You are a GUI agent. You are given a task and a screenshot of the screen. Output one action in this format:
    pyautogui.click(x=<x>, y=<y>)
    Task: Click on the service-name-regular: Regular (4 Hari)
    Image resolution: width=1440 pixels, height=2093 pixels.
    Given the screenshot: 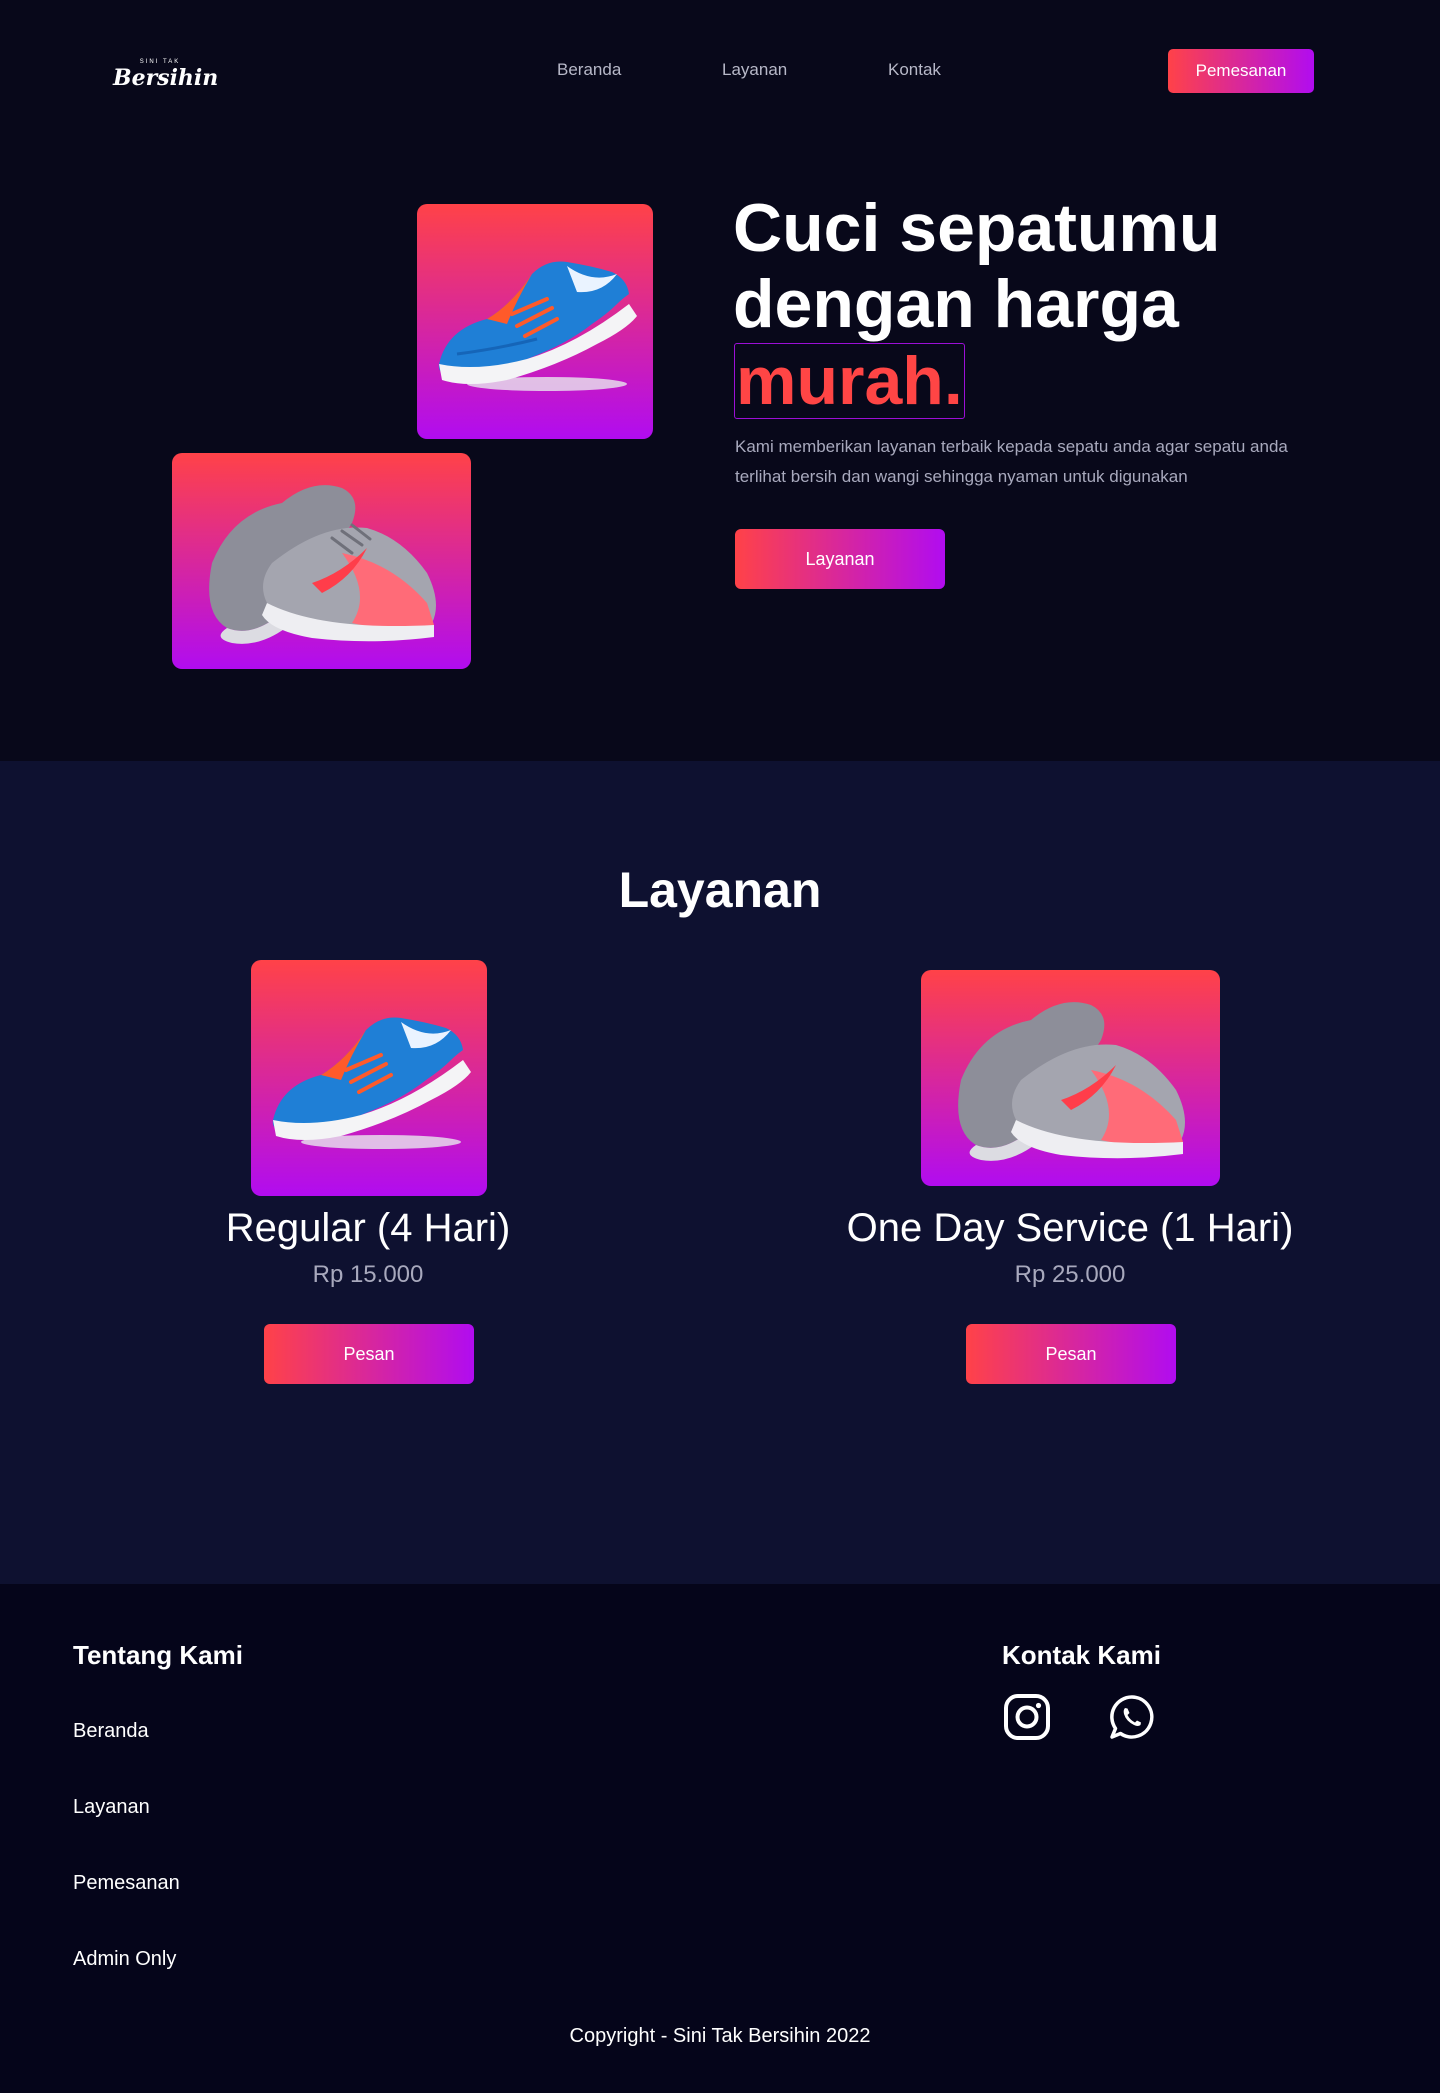 What is the action you would take?
    pyautogui.click(x=368, y=1228)
    